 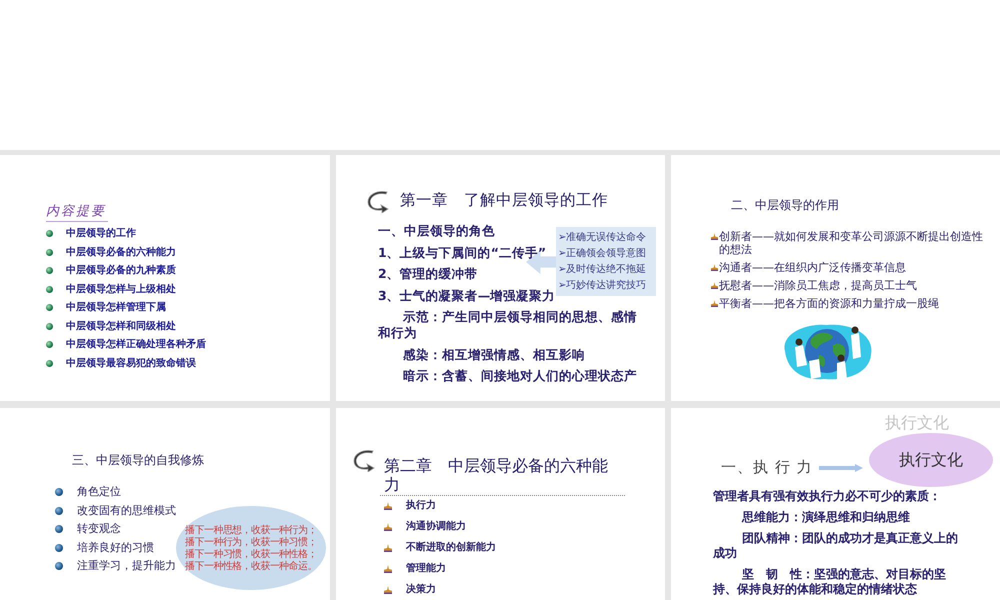 I want to click on slide-text: 感染：相互增强情感、相互影响, so click(x=493, y=354).